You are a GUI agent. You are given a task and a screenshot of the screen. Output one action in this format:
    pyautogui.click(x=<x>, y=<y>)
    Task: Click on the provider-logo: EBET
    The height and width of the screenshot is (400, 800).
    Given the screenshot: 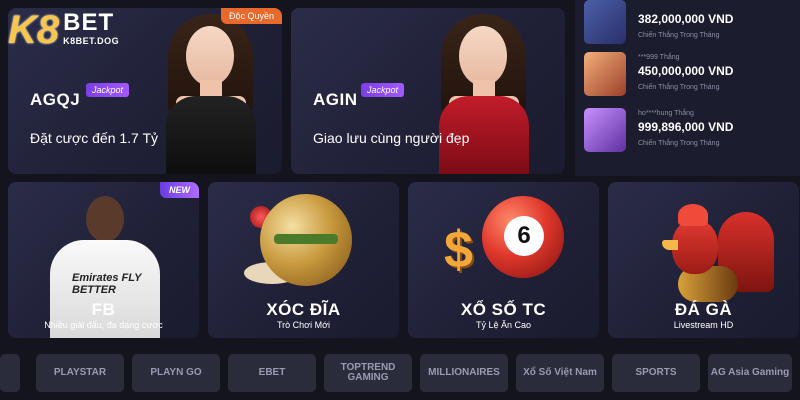 What is the action you would take?
    pyautogui.click(x=272, y=373)
    